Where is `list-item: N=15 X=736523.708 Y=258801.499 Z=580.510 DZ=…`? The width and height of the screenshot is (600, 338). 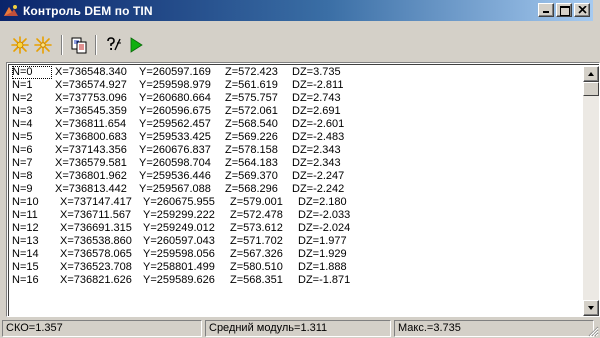 list-item: N=15 X=736523.708 Y=258801.499 Z=580.510 DZ=… is located at coordinates (295, 267).